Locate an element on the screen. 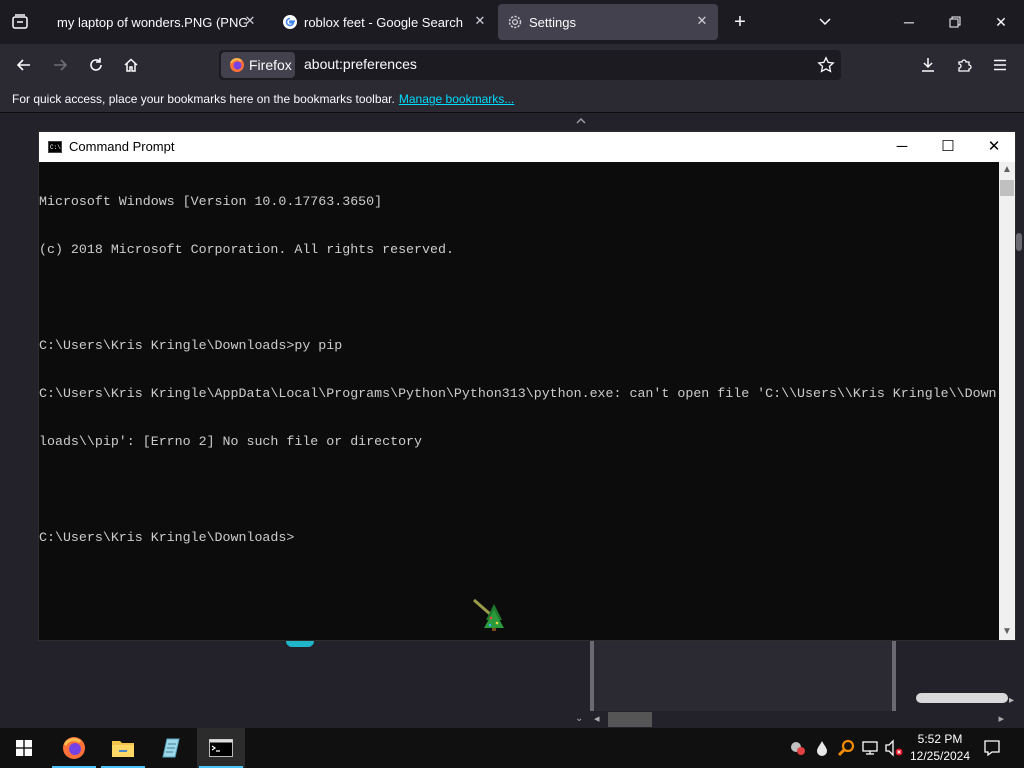 The height and width of the screenshot is (768, 1024). console-prompt-line: C:\Users\Kris Kringle\Downloads> is located at coordinates (520, 538).